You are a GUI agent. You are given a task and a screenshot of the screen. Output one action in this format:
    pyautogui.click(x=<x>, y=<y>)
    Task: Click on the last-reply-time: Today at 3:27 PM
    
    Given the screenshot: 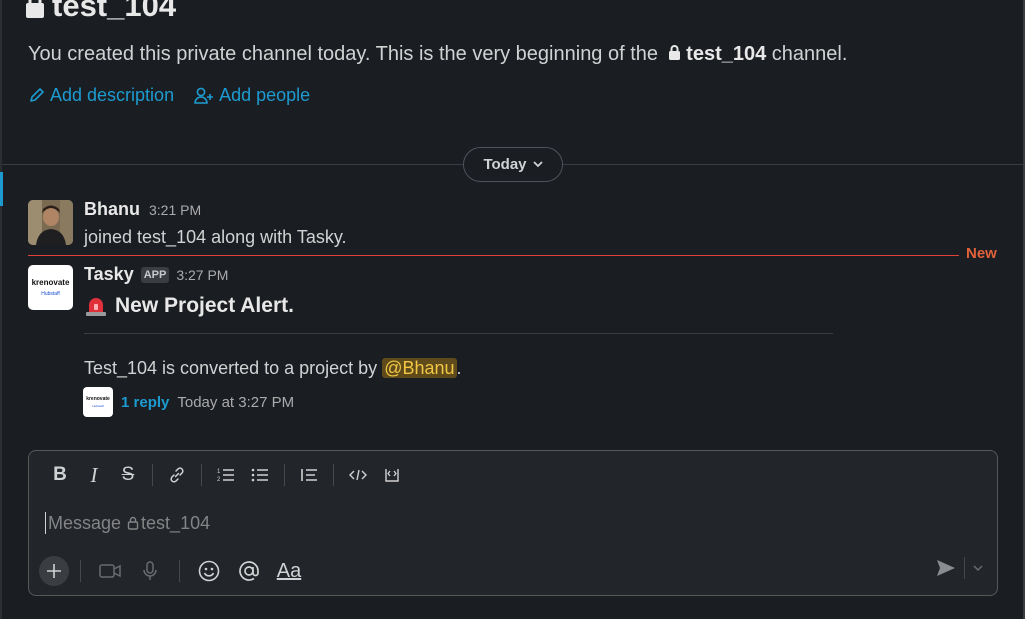 What is the action you would take?
    pyautogui.click(x=236, y=402)
    